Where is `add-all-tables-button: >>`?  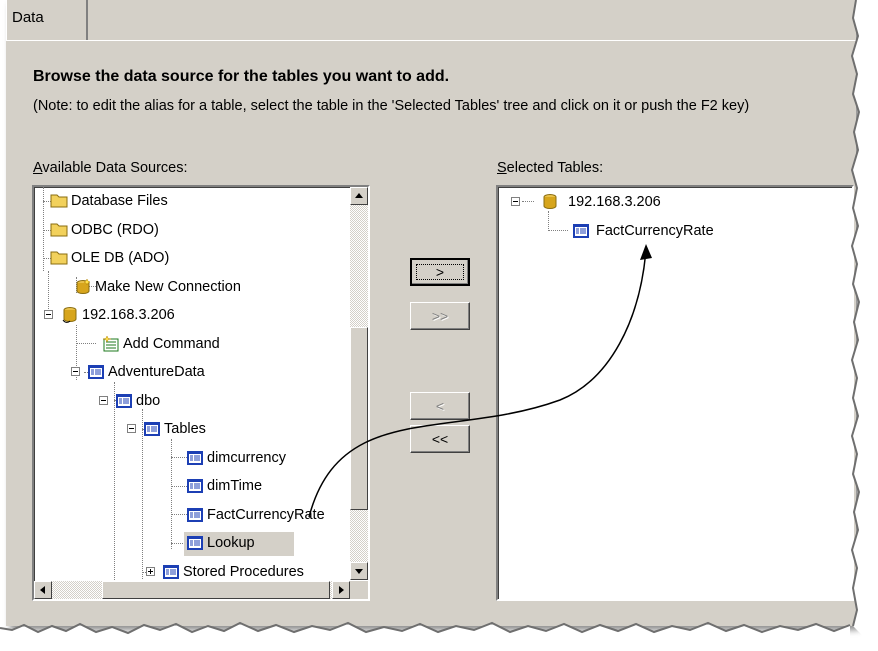
add-all-tables-button: >> is located at coordinates (440, 316).